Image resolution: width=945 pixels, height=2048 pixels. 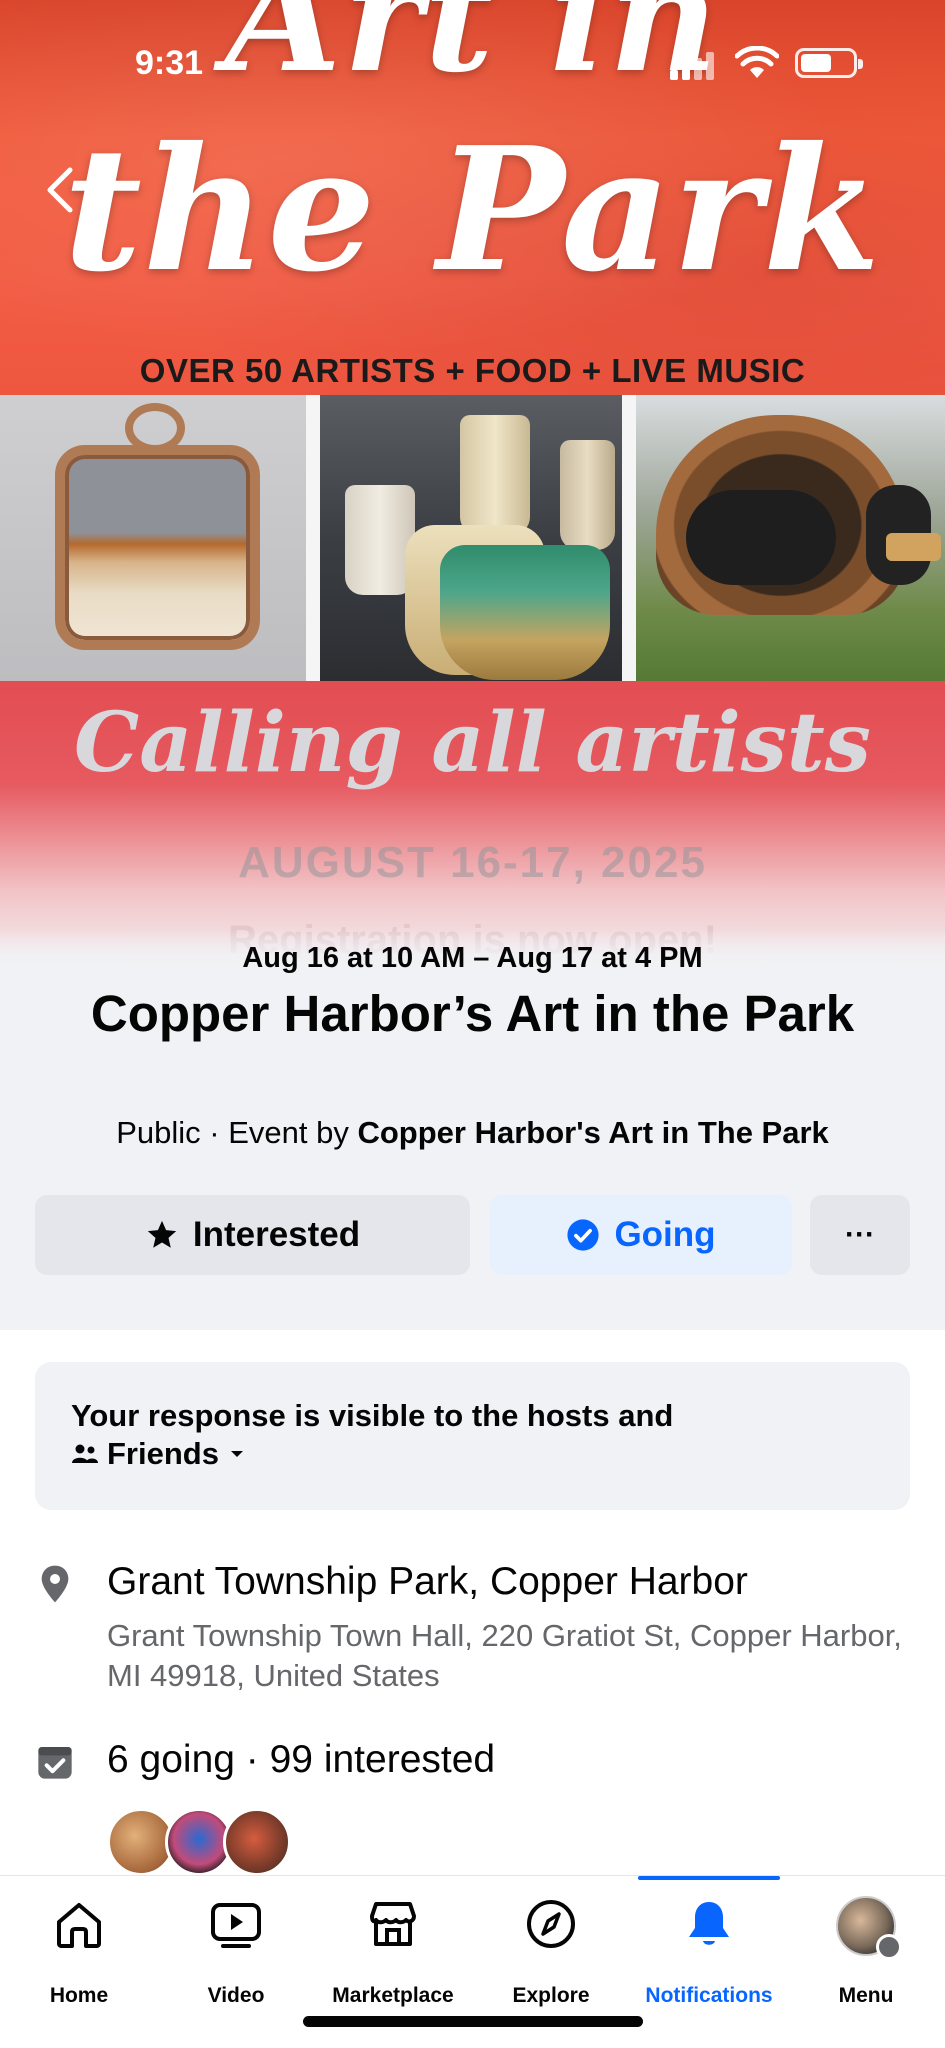 I want to click on nav-marketplace: Marketplace, so click(x=393, y=1951).